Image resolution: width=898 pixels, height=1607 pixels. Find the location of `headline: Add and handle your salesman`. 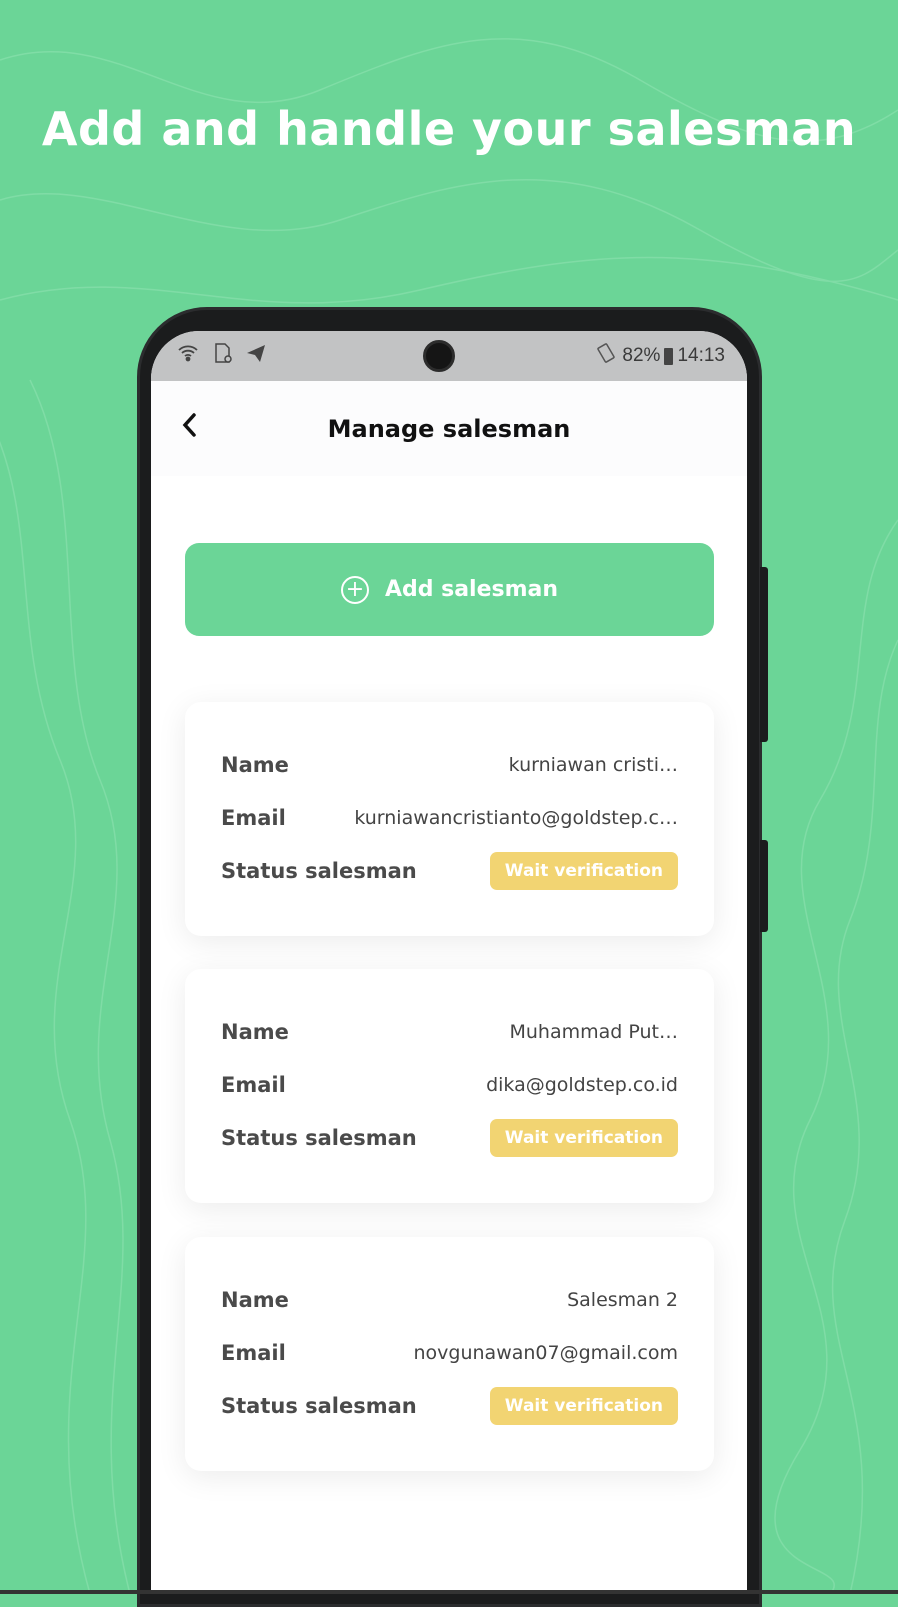

headline: Add and handle your salesman is located at coordinates (449, 129).